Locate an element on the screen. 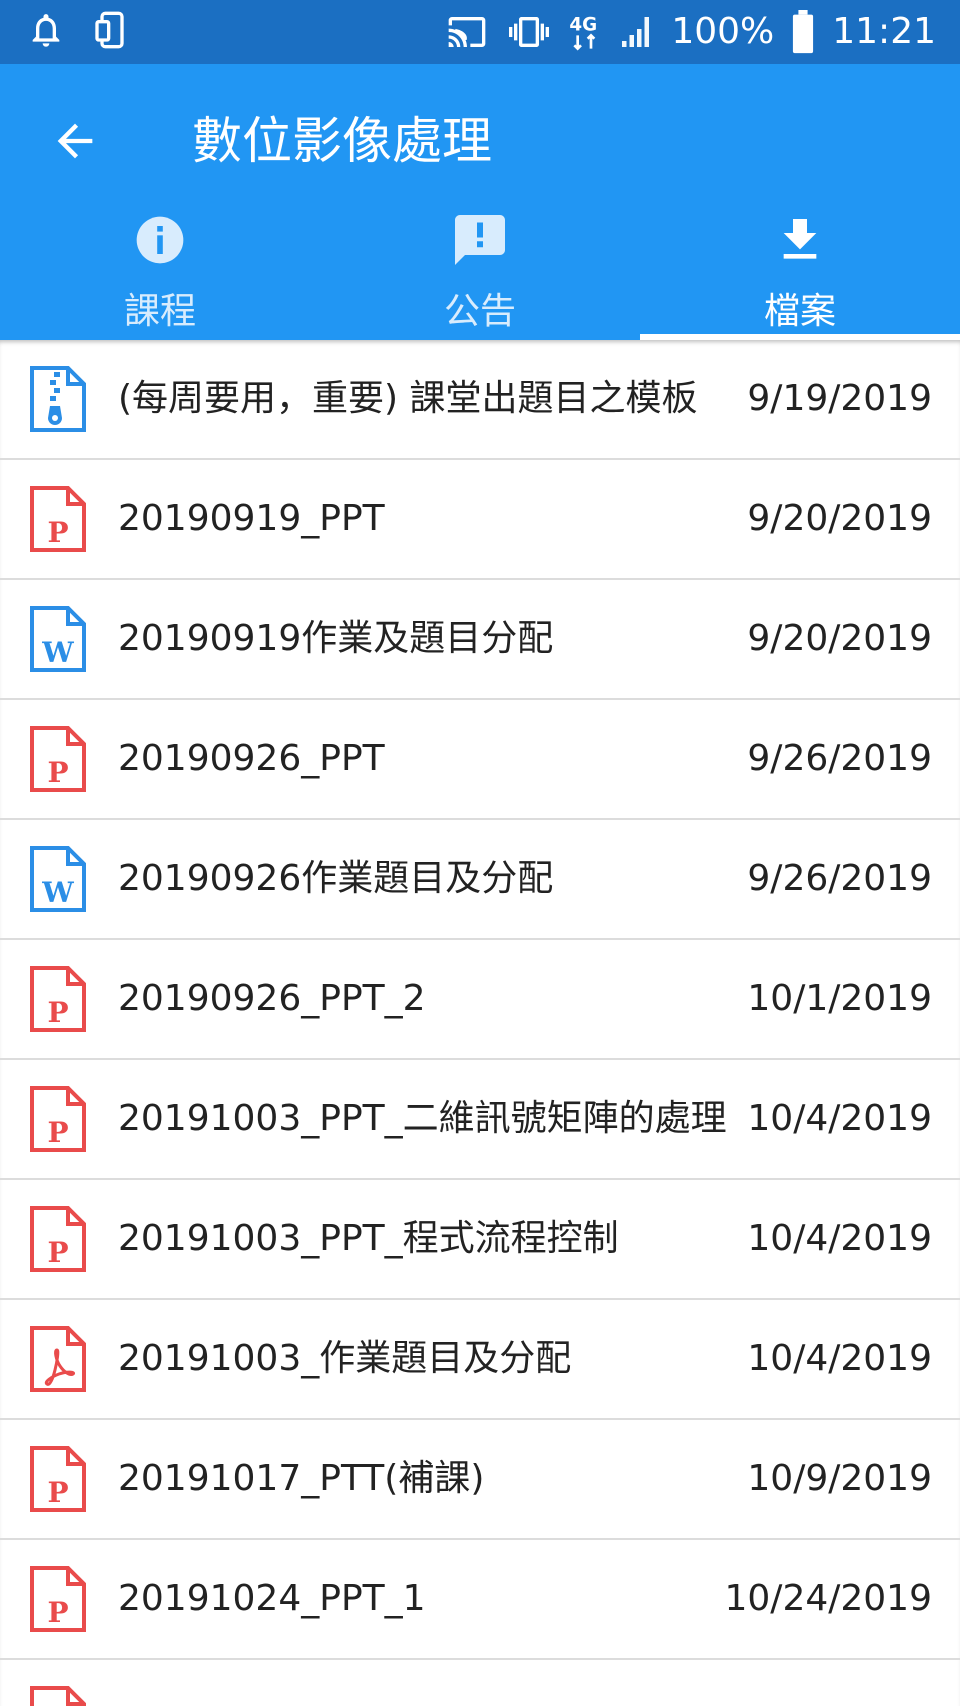 This screenshot has height=1706, width=960. file-date: 9/19/2019 is located at coordinates (839, 398).